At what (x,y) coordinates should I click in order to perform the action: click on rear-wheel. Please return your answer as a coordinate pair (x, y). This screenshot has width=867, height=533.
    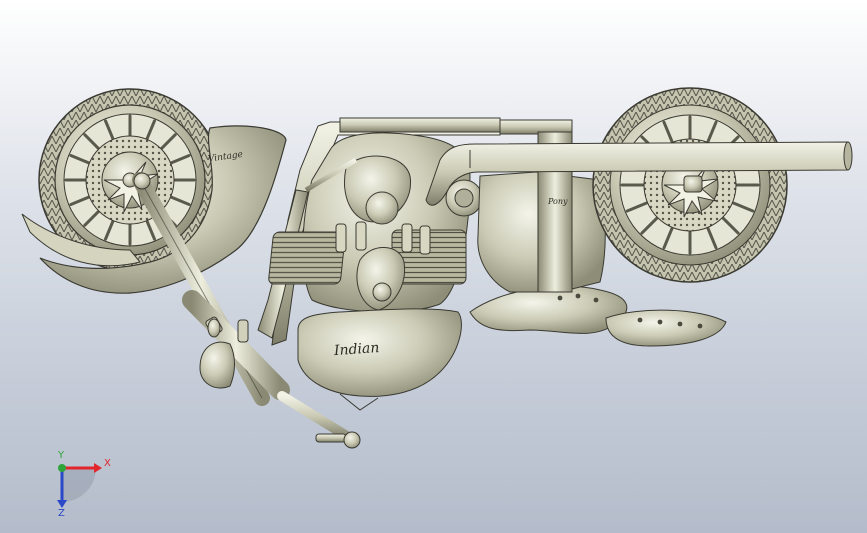
    Looking at the image, I should click on (690, 185).